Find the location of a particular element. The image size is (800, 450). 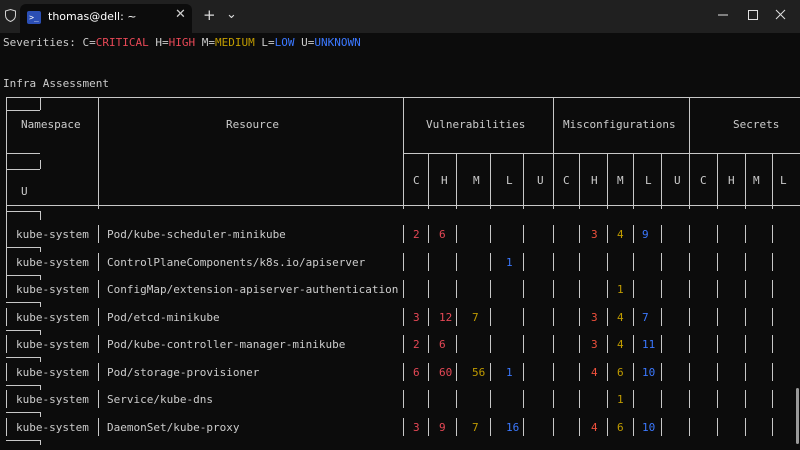

vuln-count: 56 is located at coordinates (479, 372).